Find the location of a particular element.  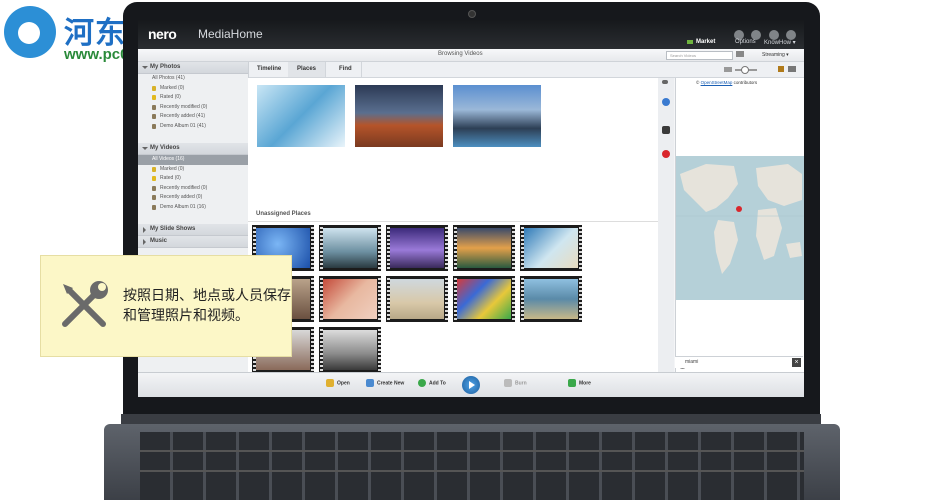

sidebar-item-label: Recently added (0) is located at coordinates (181, 197).